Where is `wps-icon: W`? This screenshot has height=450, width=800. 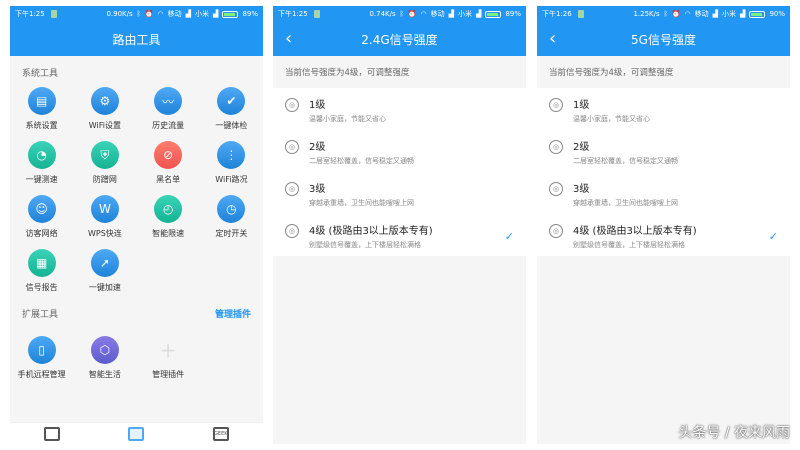
wps-icon: W is located at coordinates (104, 209).